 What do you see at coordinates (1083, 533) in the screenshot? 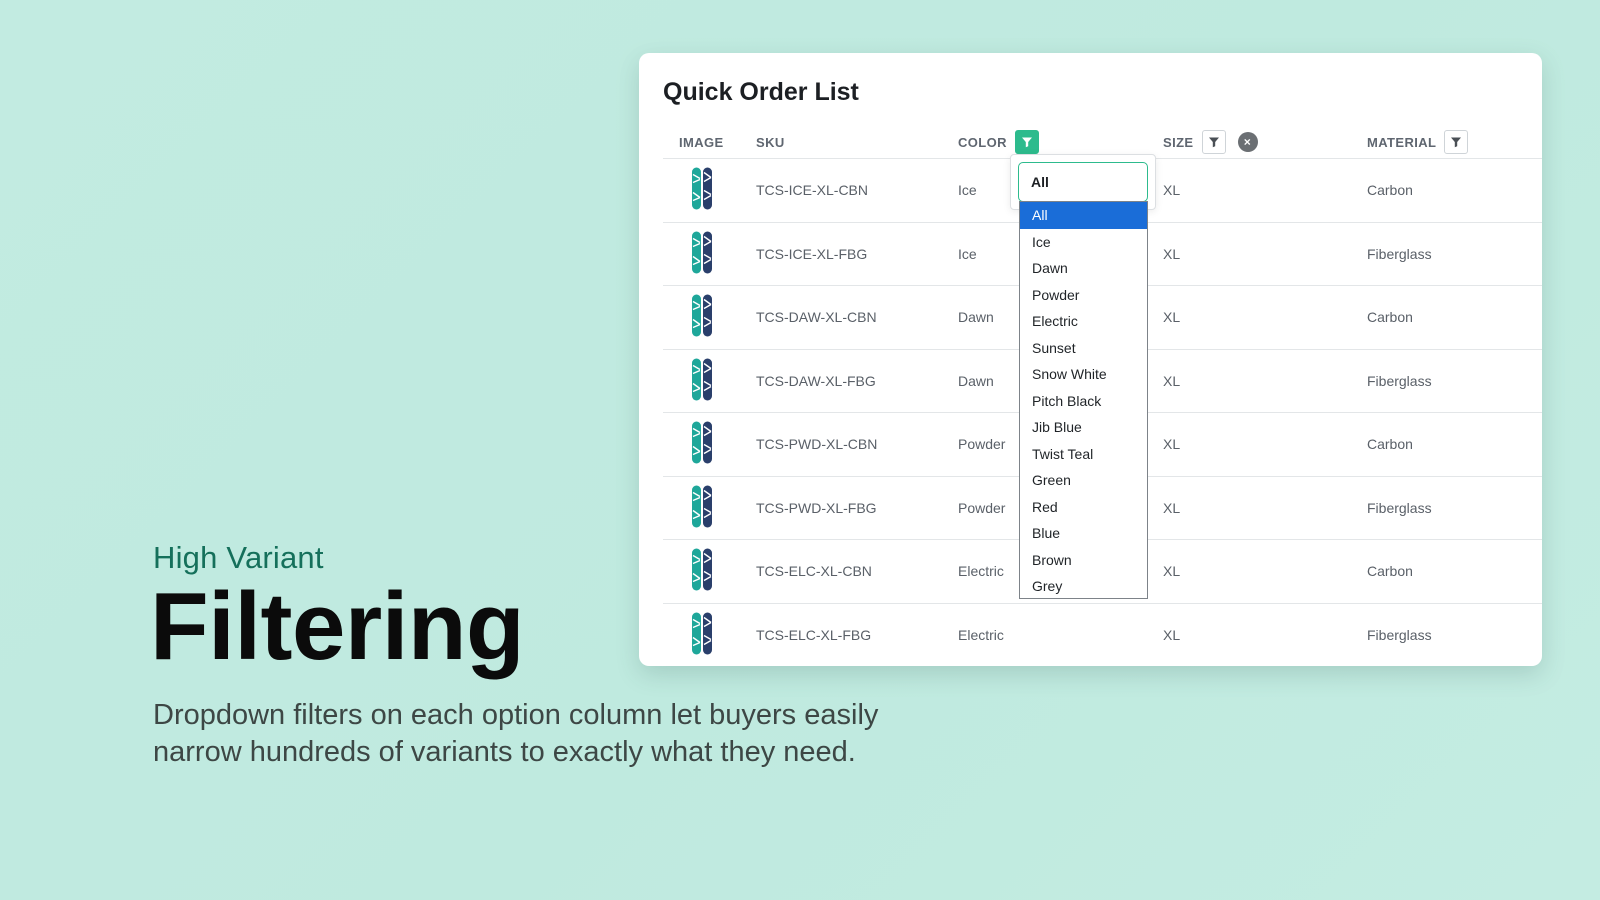
I see `color-option-blue: Blue` at bounding box center [1083, 533].